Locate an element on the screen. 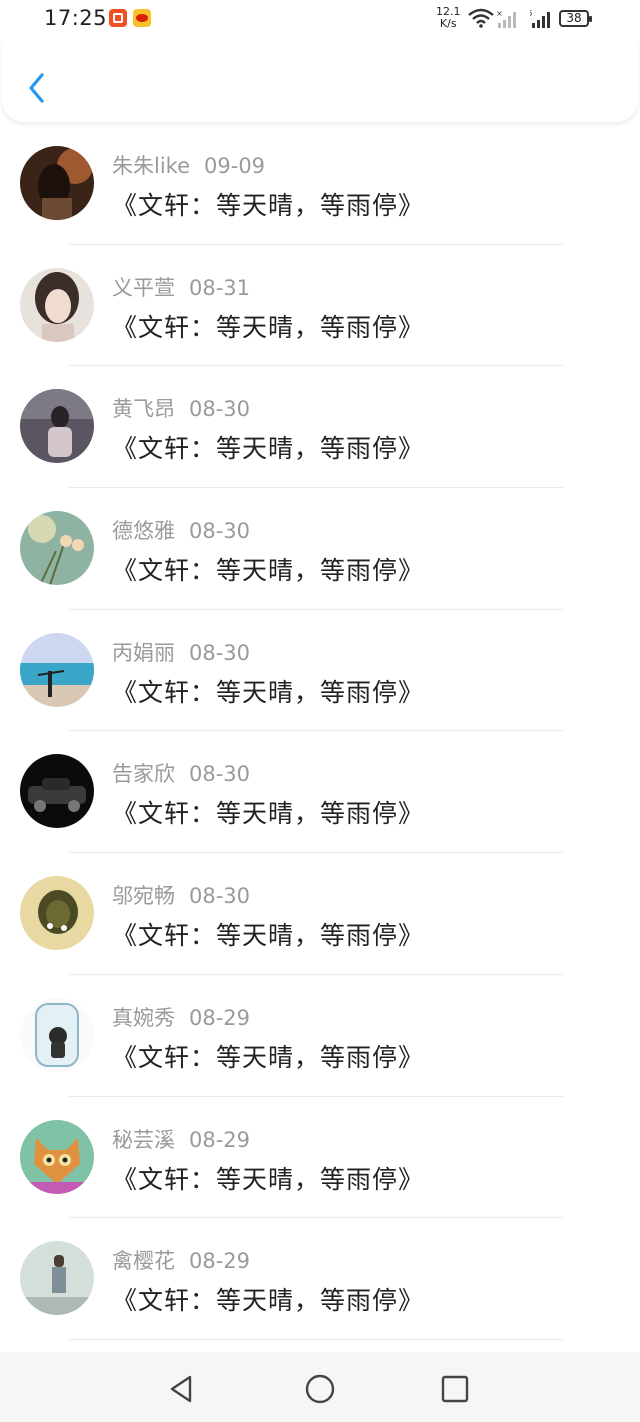  triangle-back-icon is located at coordinates (181, 1389).